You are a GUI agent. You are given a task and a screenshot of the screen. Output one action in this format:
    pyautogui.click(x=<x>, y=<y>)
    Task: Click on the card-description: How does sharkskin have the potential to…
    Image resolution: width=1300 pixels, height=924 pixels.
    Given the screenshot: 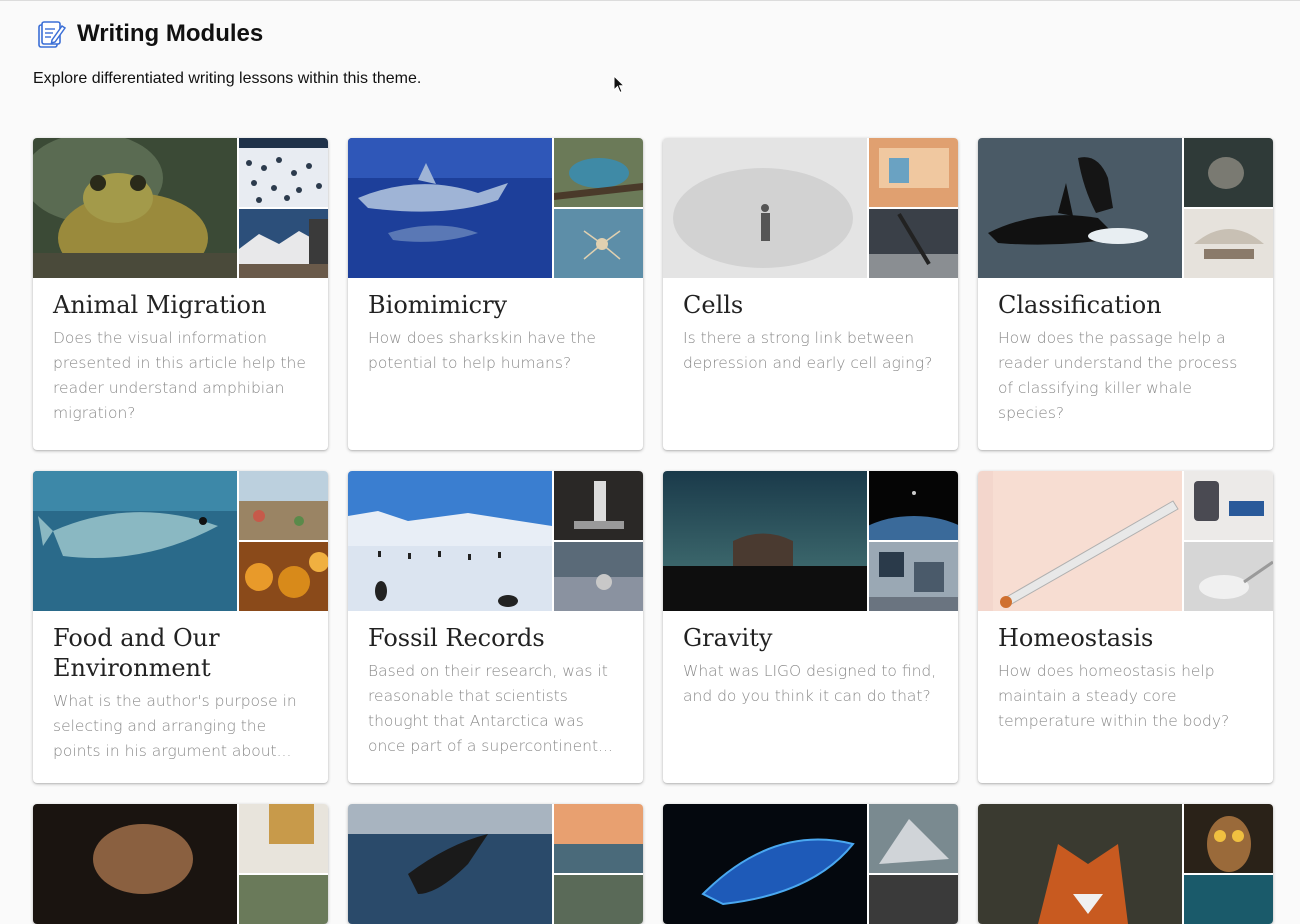 What is the action you would take?
    pyautogui.click(x=482, y=350)
    